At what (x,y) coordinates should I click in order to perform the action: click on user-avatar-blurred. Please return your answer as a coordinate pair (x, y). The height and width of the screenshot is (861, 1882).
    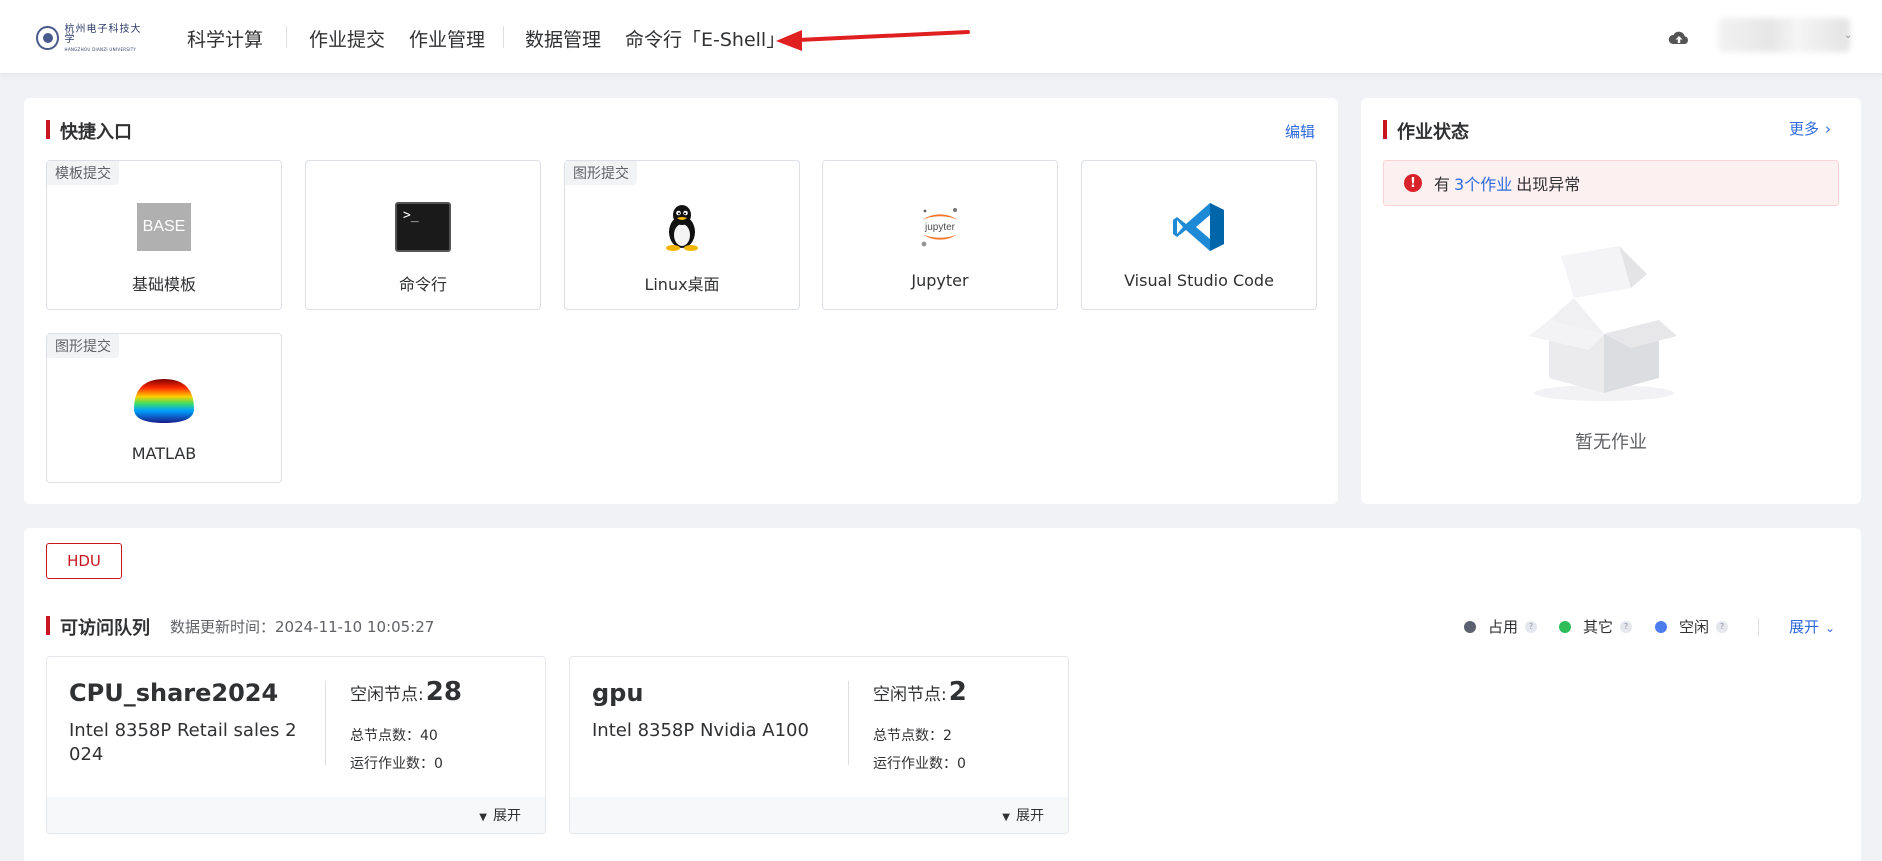
    Looking at the image, I should click on (1784, 35).